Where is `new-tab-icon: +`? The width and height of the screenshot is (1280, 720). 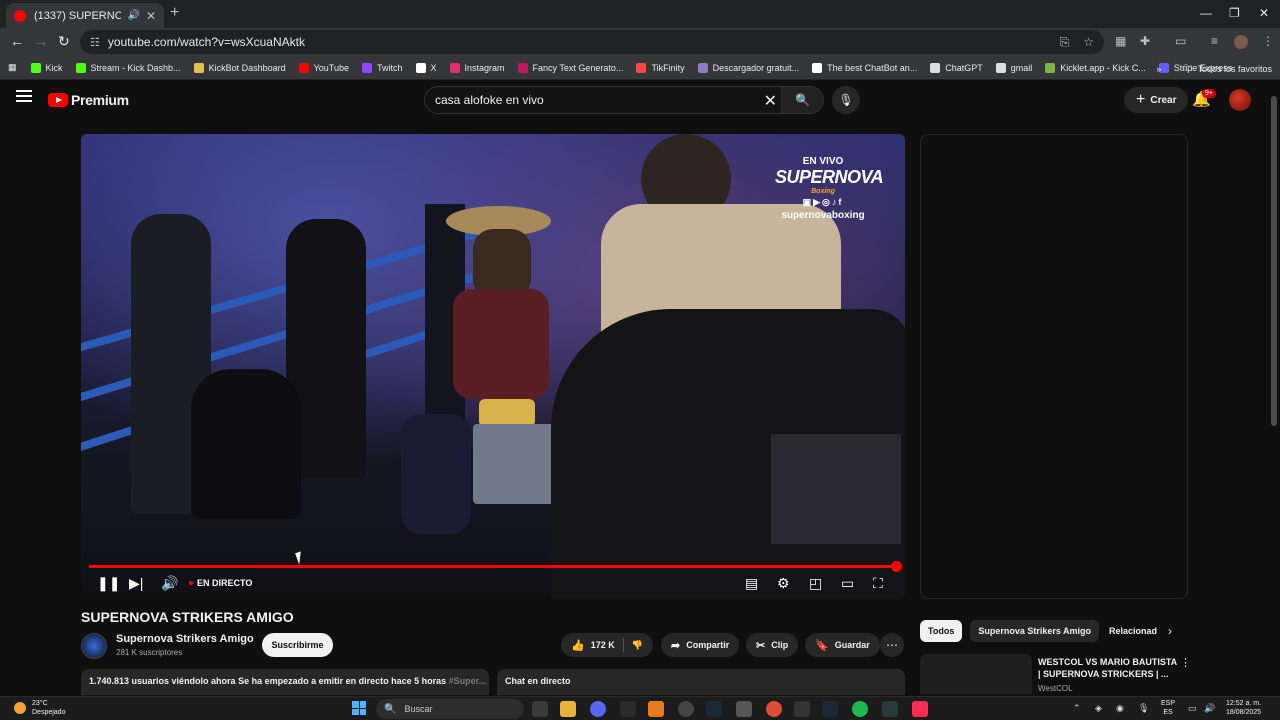 new-tab-icon: + is located at coordinates (174, 13).